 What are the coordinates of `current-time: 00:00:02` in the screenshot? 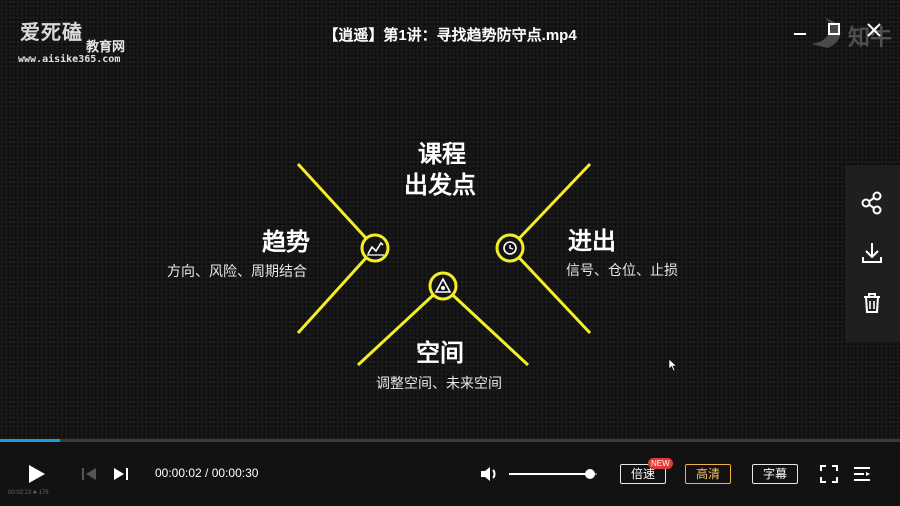 It's located at (178, 473).